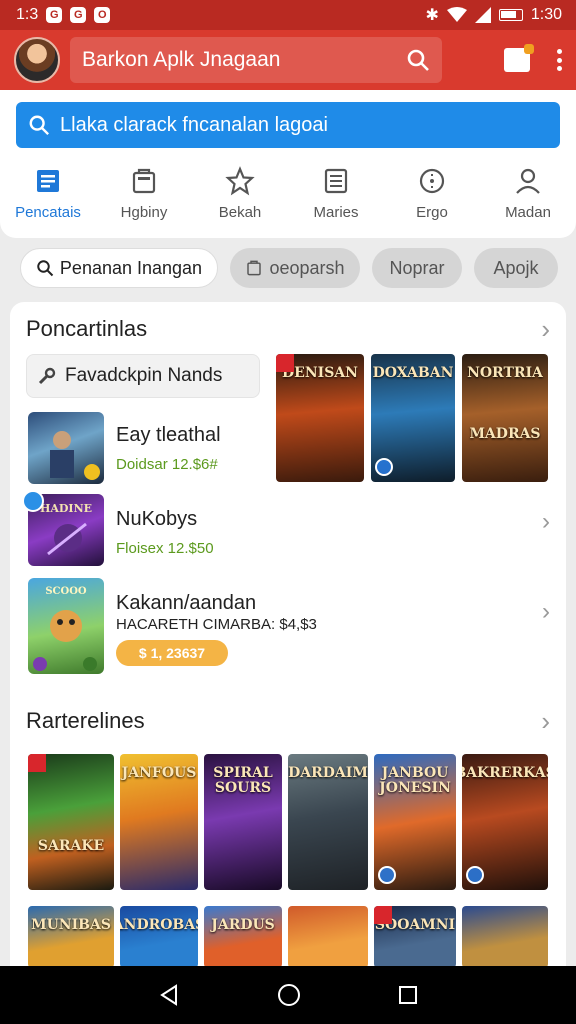 This screenshot has width=576, height=1024. I want to click on poster-label: SARAKE, so click(71, 846).